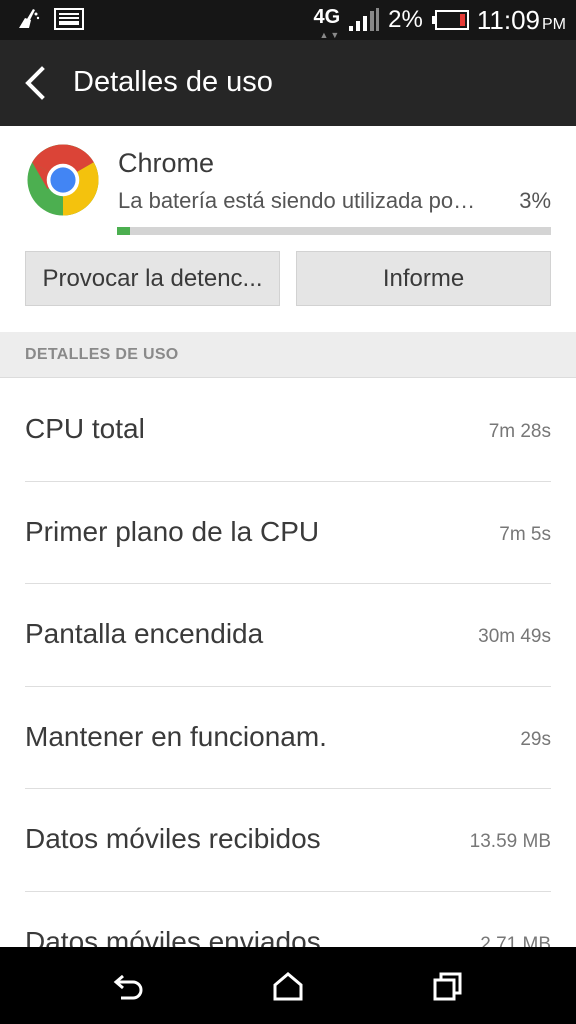  I want to click on clock-ampm: PM, so click(554, 24).